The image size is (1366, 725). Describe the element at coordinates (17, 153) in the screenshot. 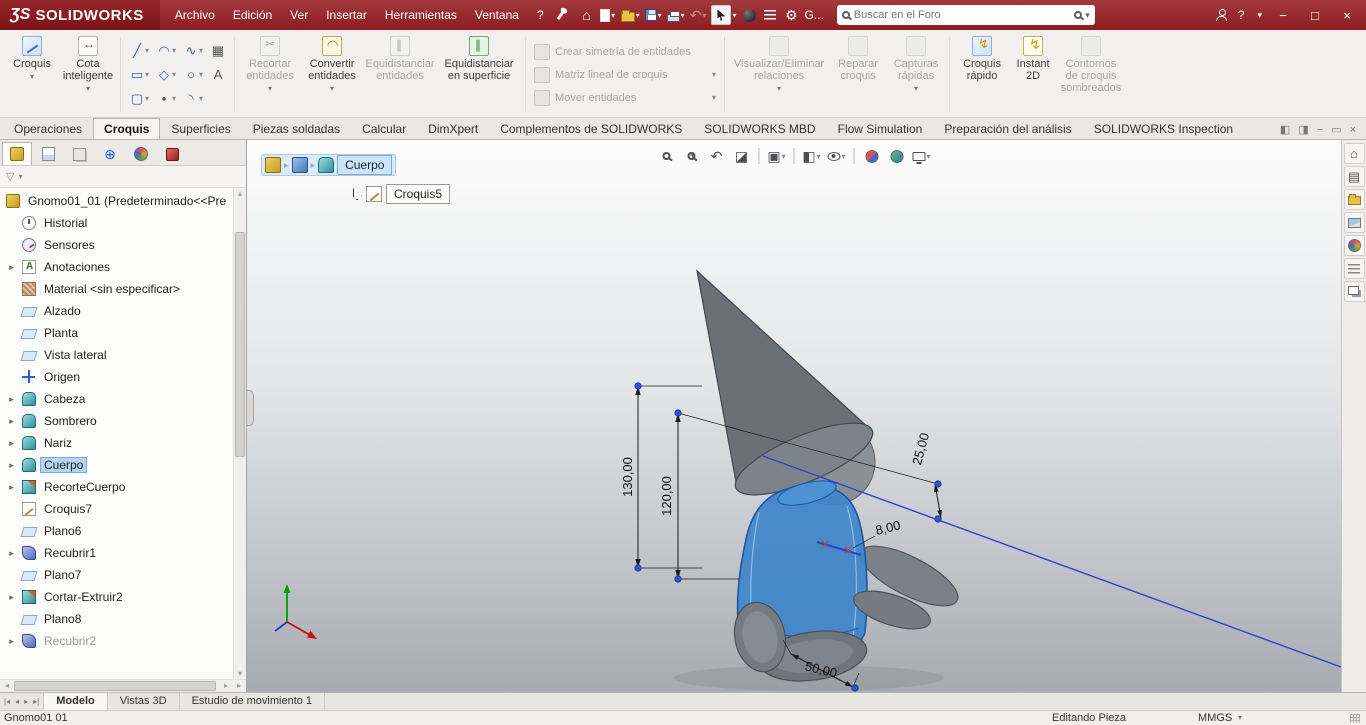

I see `tab-featuremanager` at that location.